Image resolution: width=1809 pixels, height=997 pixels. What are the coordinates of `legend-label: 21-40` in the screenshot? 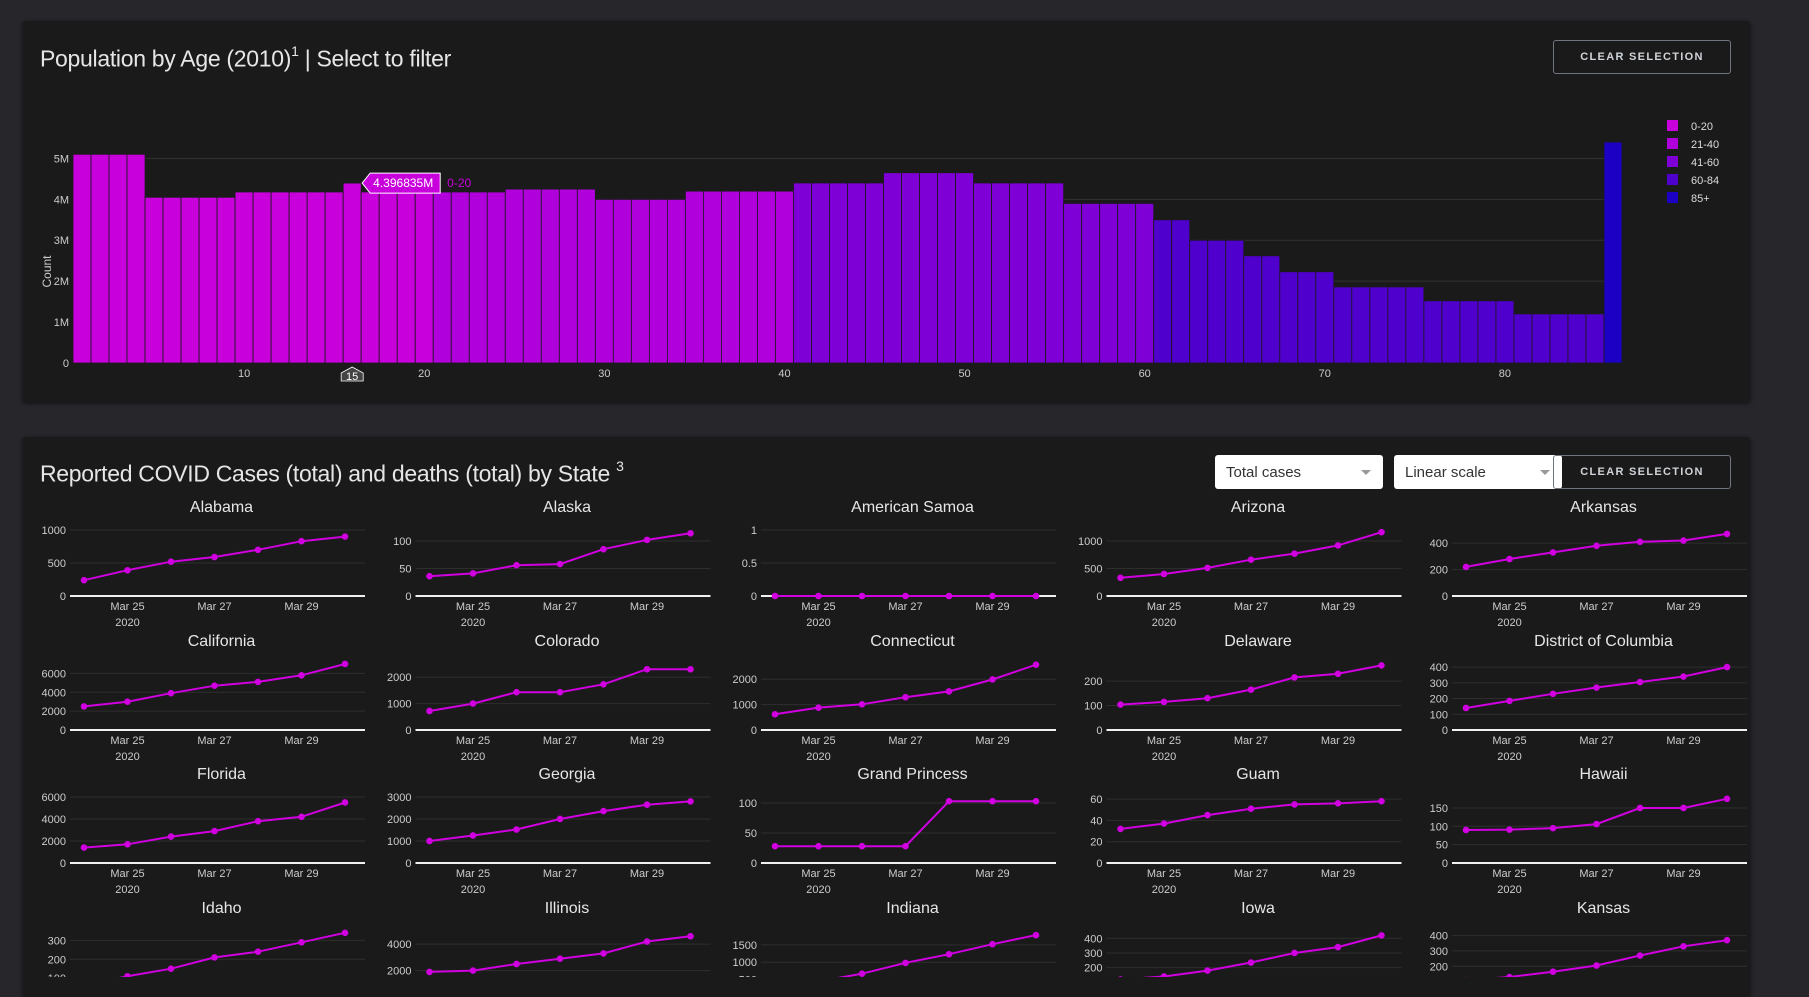 It's located at (1705, 145).